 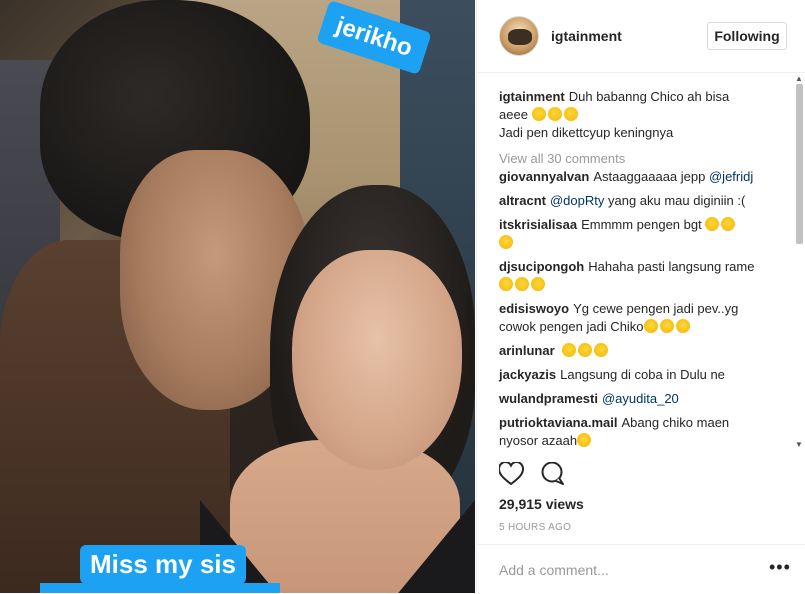 What do you see at coordinates (799, 262) in the screenshot?
I see `comments-scrollbar: ▲ ▼` at bounding box center [799, 262].